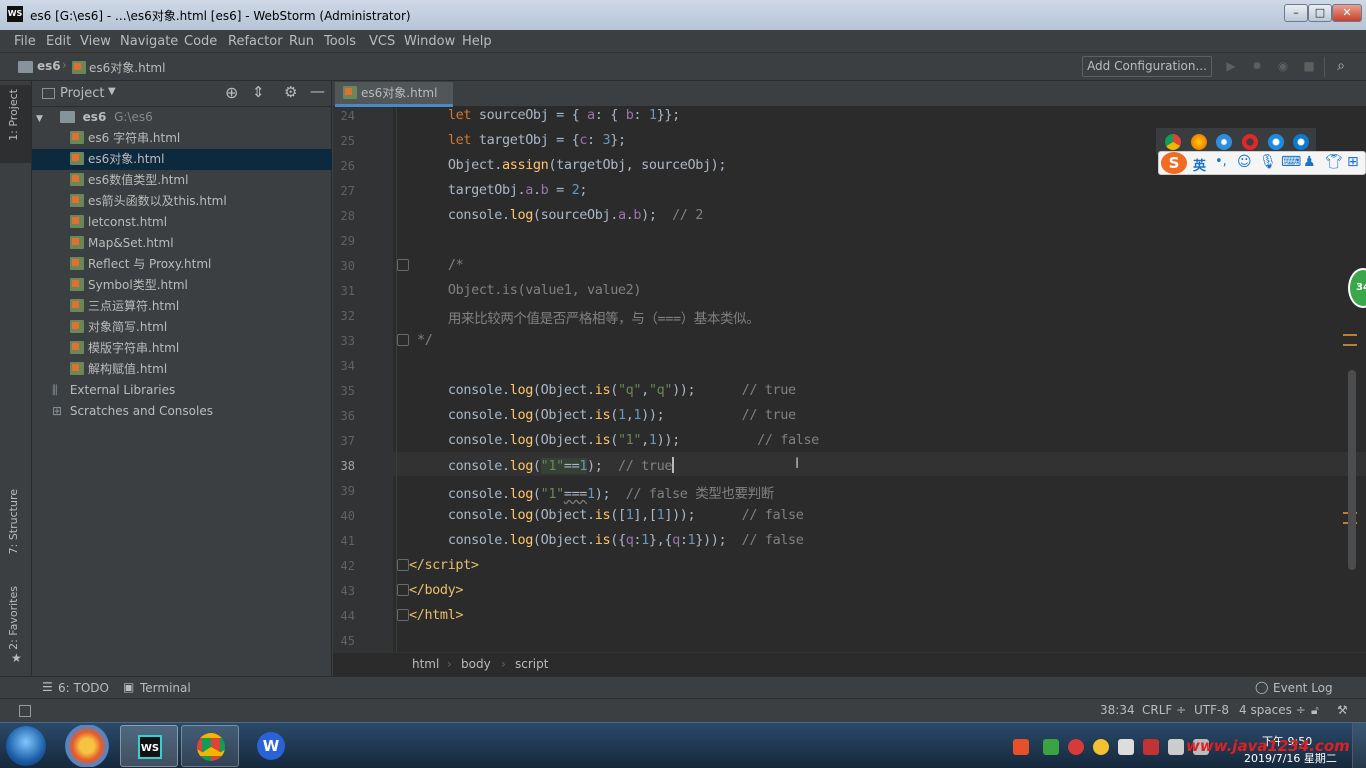  Describe the element at coordinates (87, 746) in the screenshot. I see `app-pinned-icon` at that location.